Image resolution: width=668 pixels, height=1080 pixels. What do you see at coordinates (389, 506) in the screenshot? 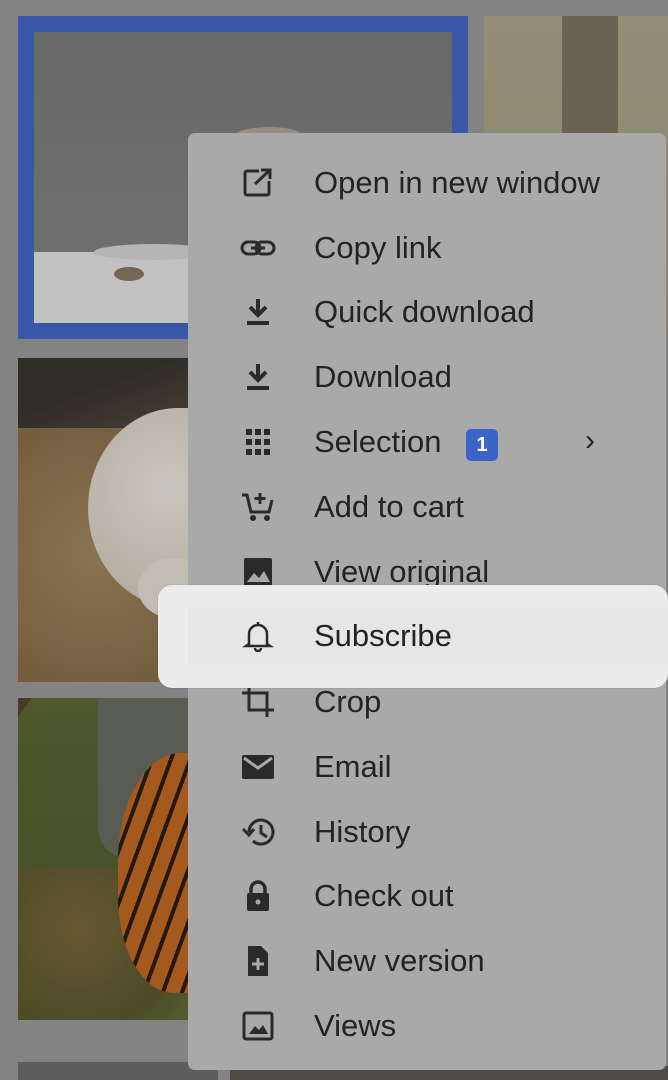
I see `menu-item-label: Add to cart` at bounding box center [389, 506].